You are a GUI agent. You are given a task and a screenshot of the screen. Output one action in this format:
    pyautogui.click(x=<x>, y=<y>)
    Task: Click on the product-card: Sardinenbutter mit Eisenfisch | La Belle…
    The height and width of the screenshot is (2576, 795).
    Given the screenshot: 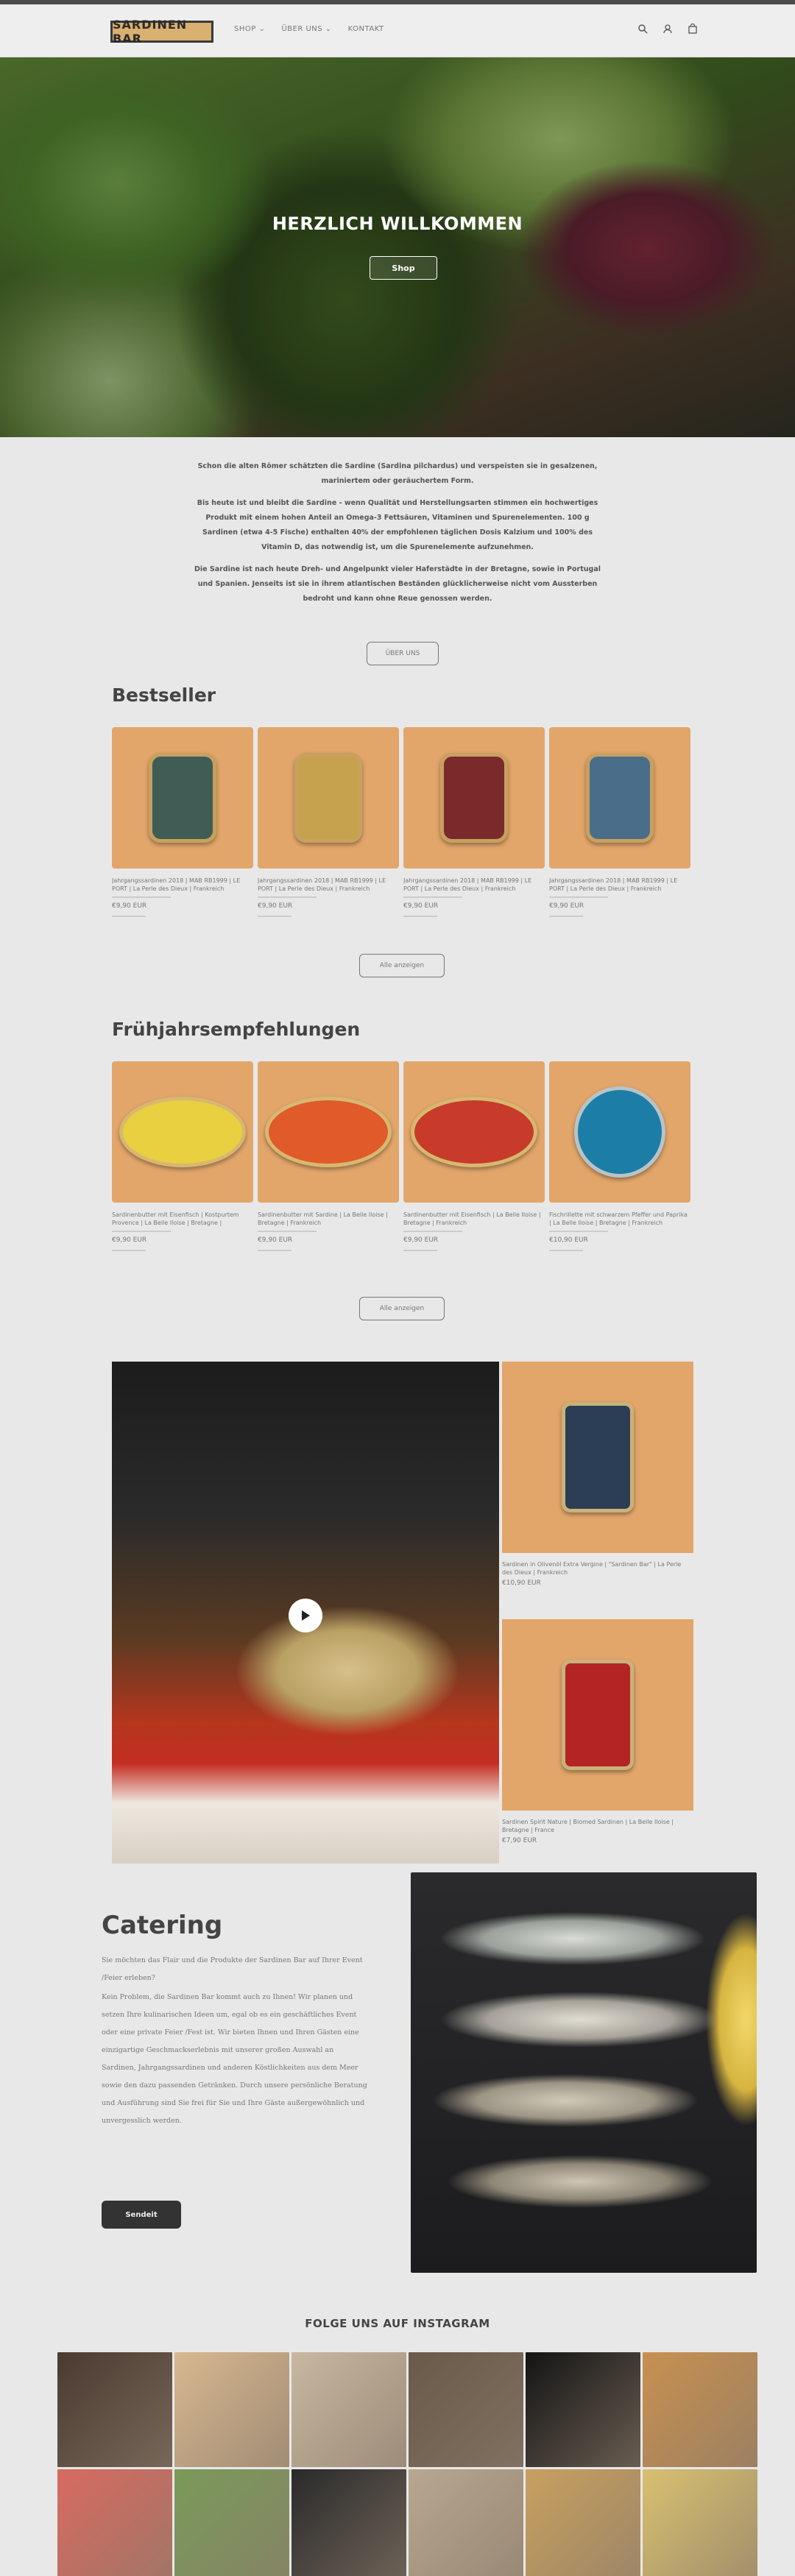 What is the action you would take?
    pyautogui.click(x=474, y=1156)
    